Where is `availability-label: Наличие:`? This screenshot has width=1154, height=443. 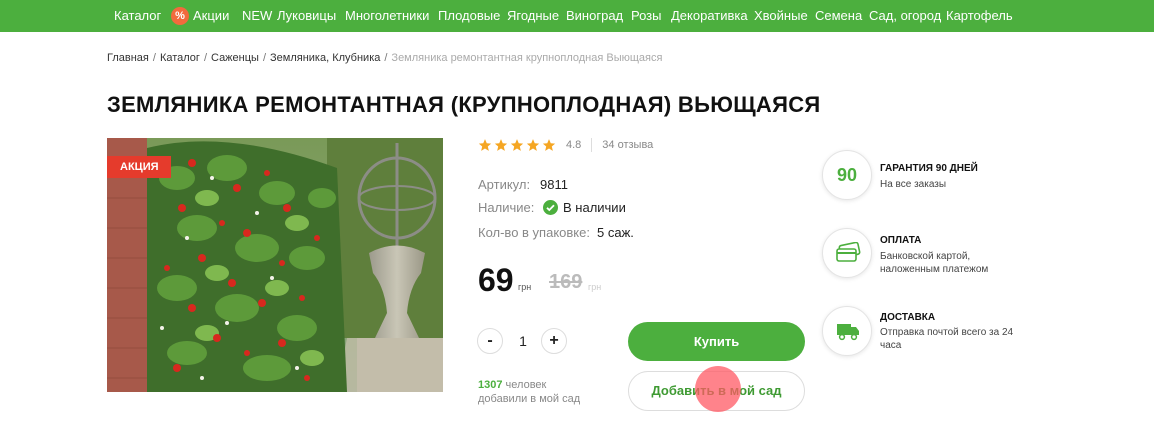 availability-label: Наличие: is located at coordinates (506, 207).